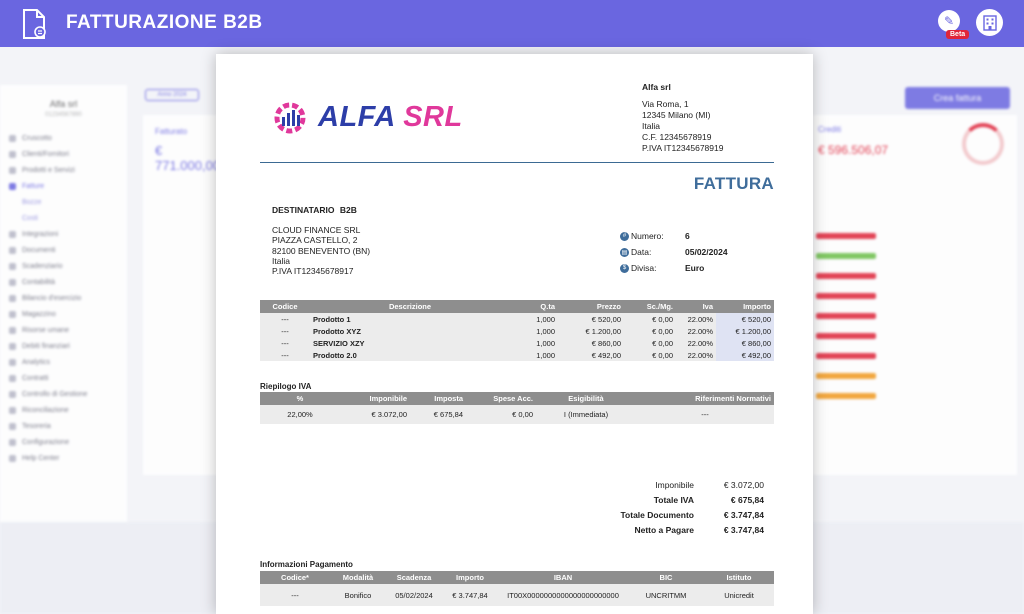 This screenshot has height=614, width=1024. Describe the element at coordinates (739, 577) in the screenshot. I see `column-header: Istituto` at that location.